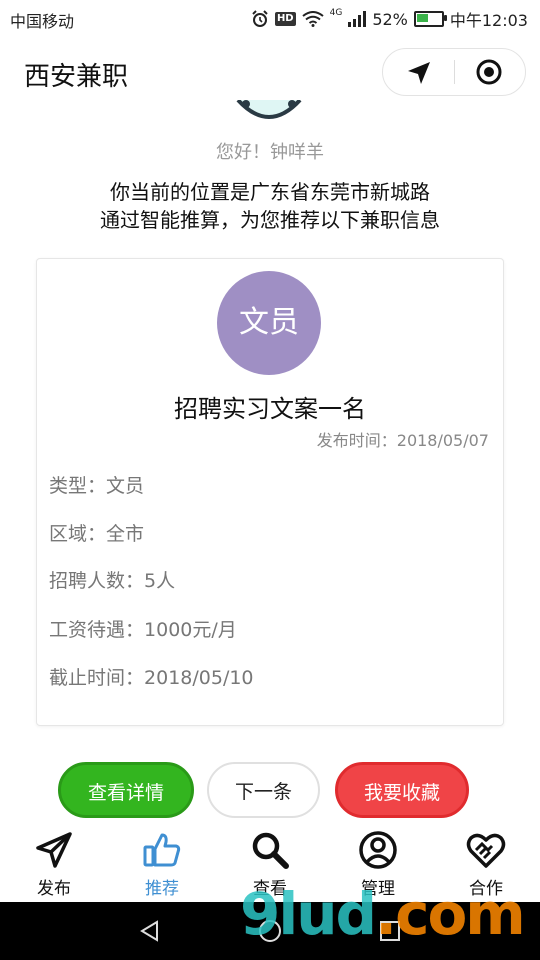 This screenshot has height=960, width=540. Describe the element at coordinates (190, 630) in the screenshot. I see `detail-value: 1000元/月` at that location.